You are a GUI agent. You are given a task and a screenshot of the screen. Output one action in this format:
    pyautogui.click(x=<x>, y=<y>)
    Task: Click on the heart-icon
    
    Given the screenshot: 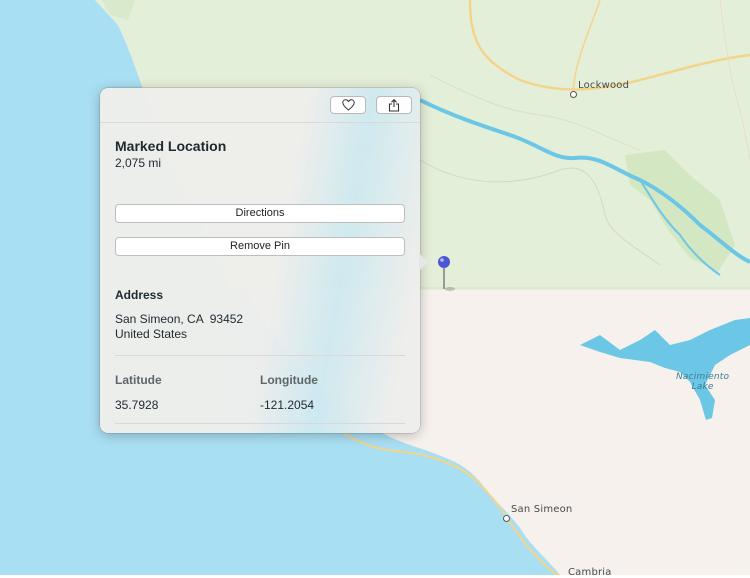 What is the action you would take?
    pyautogui.click(x=348, y=105)
    